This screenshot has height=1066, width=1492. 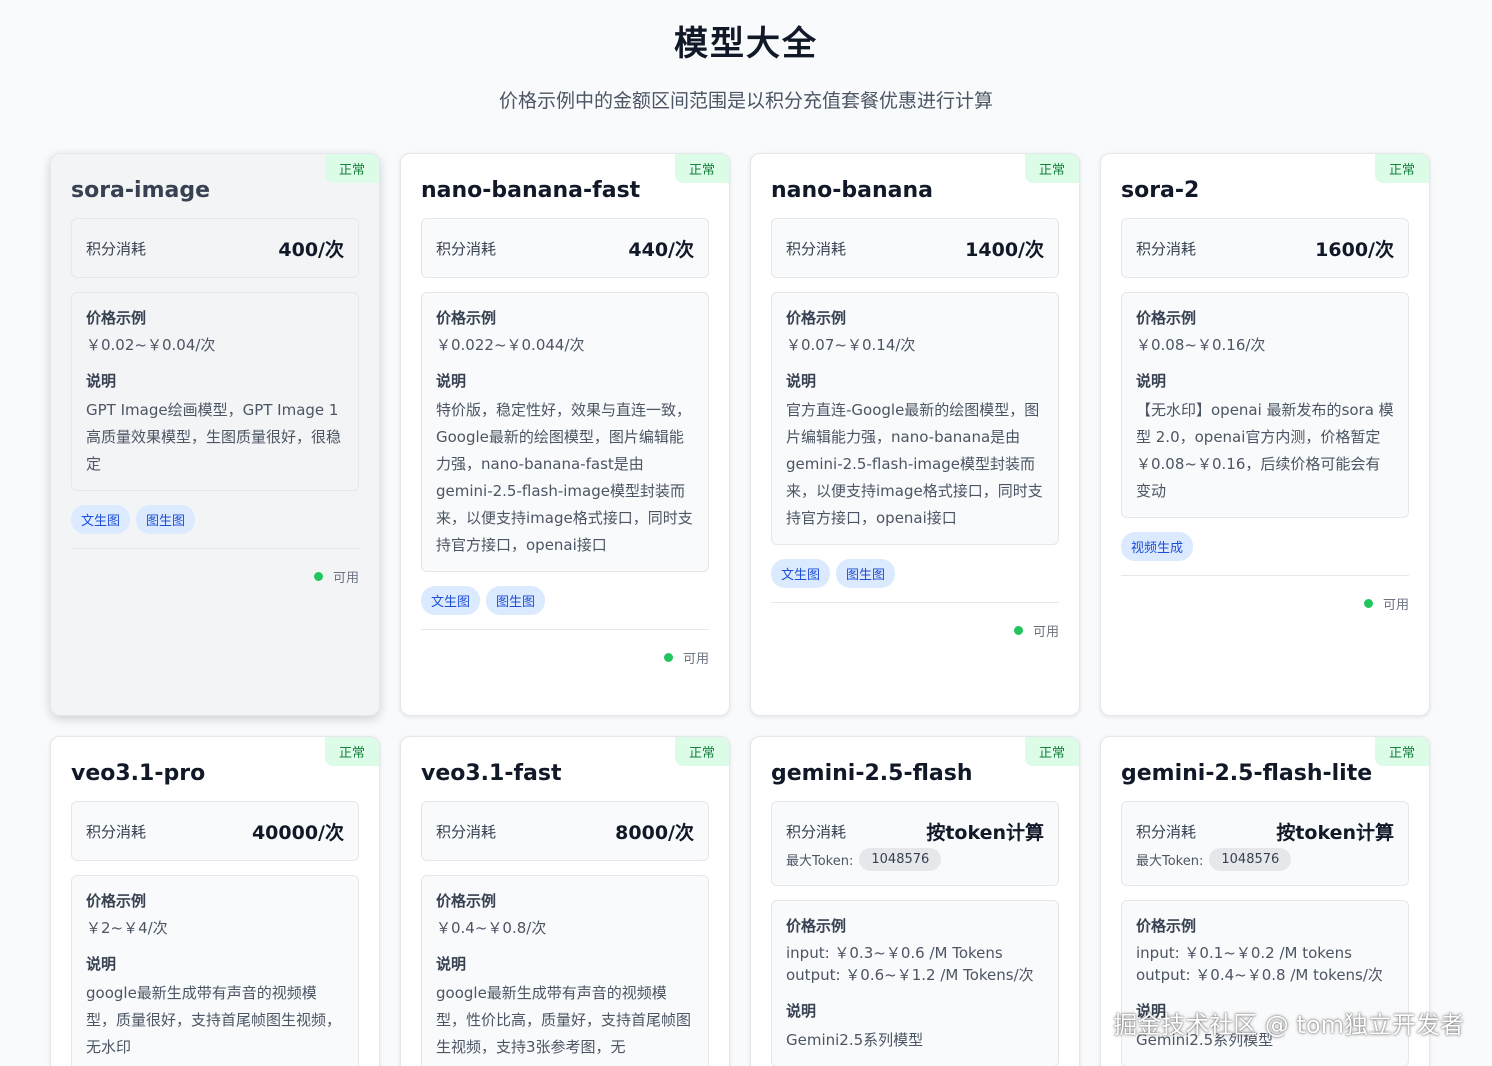 What do you see at coordinates (138, 773) in the screenshot?
I see `model-name: veo3.1-pro` at bounding box center [138, 773].